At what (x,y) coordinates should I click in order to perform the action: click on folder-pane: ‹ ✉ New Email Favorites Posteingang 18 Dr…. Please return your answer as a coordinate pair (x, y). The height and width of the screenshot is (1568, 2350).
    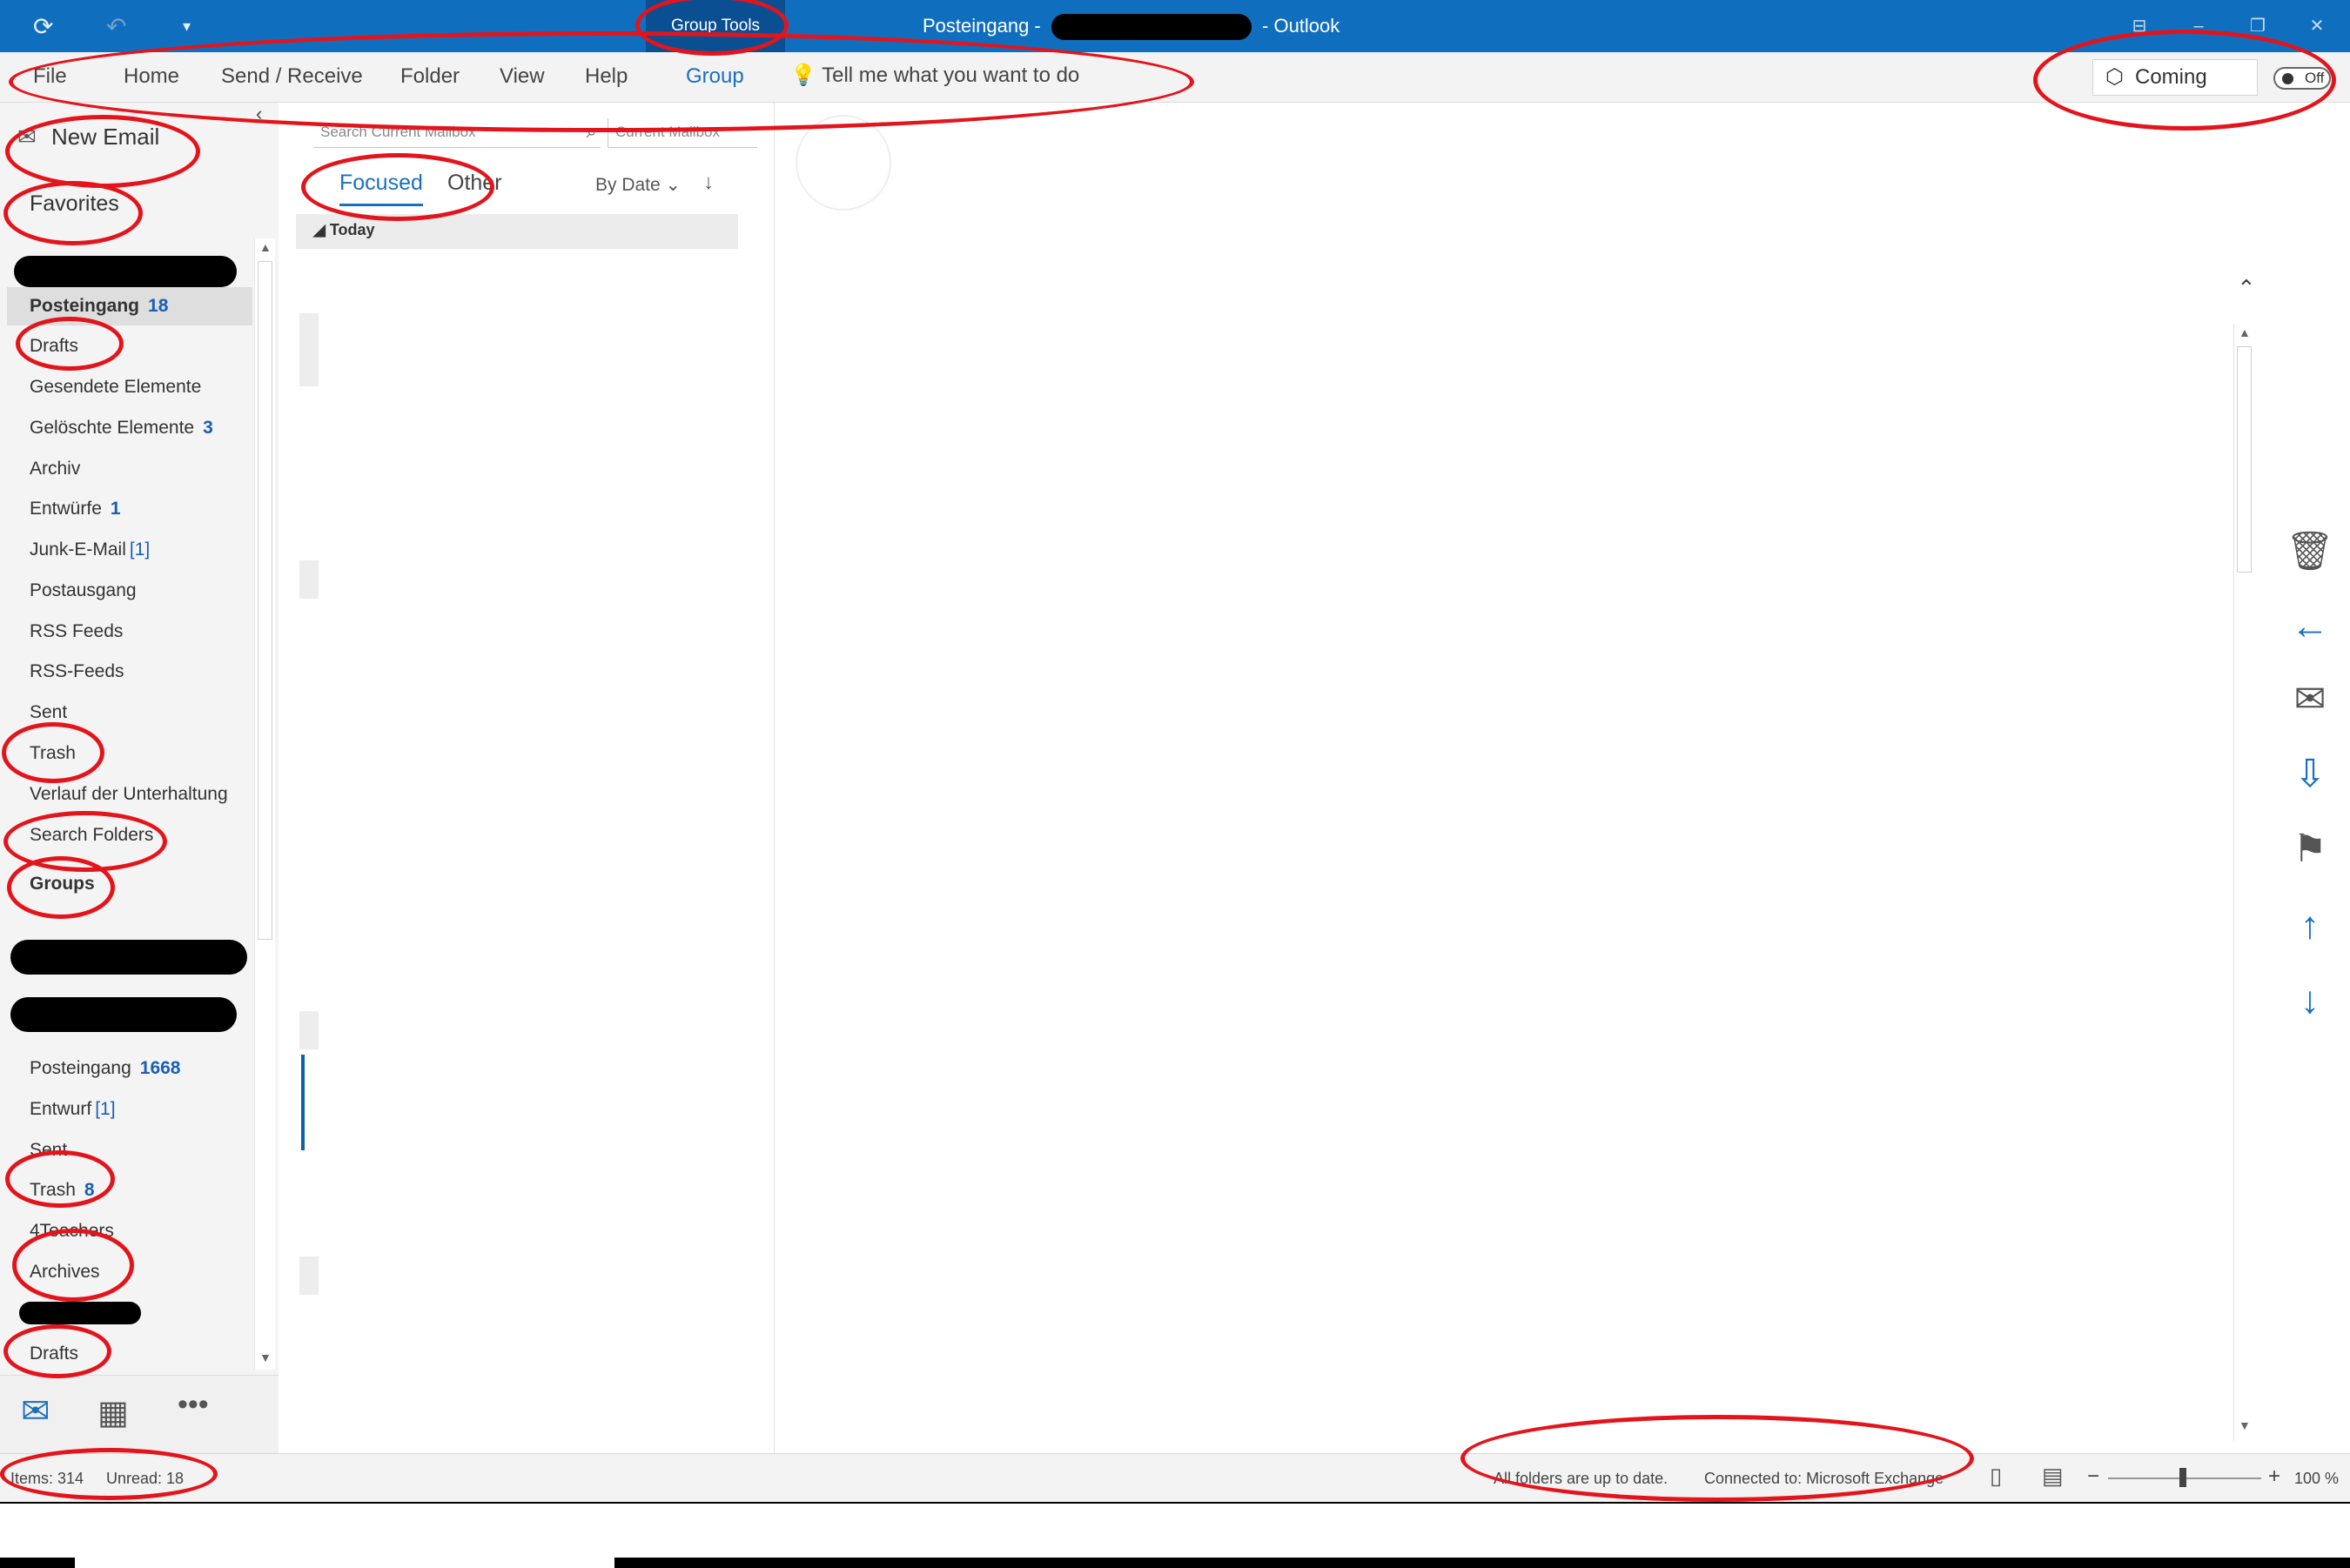
    Looking at the image, I should click on (139, 778).